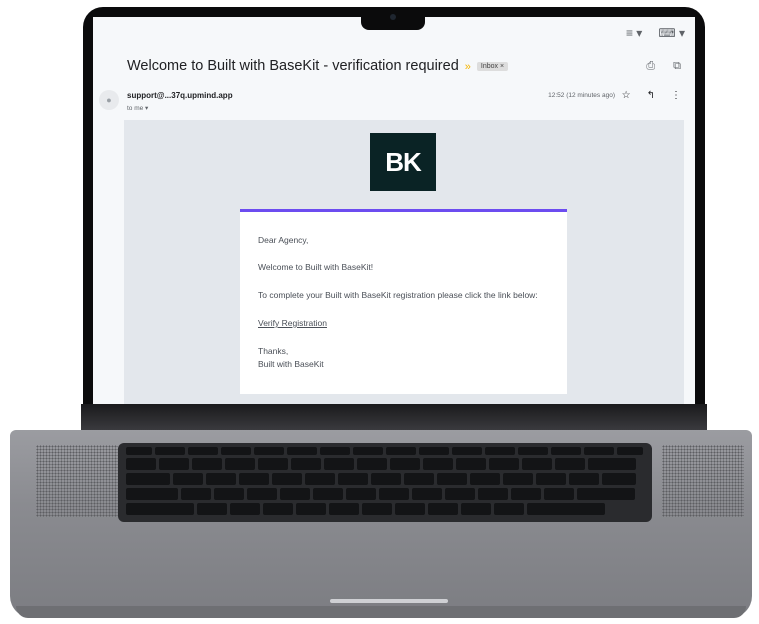 The width and height of the screenshot is (759, 624). What do you see at coordinates (283, 240) in the screenshot?
I see `greeting-text: Dear Agency,` at bounding box center [283, 240].